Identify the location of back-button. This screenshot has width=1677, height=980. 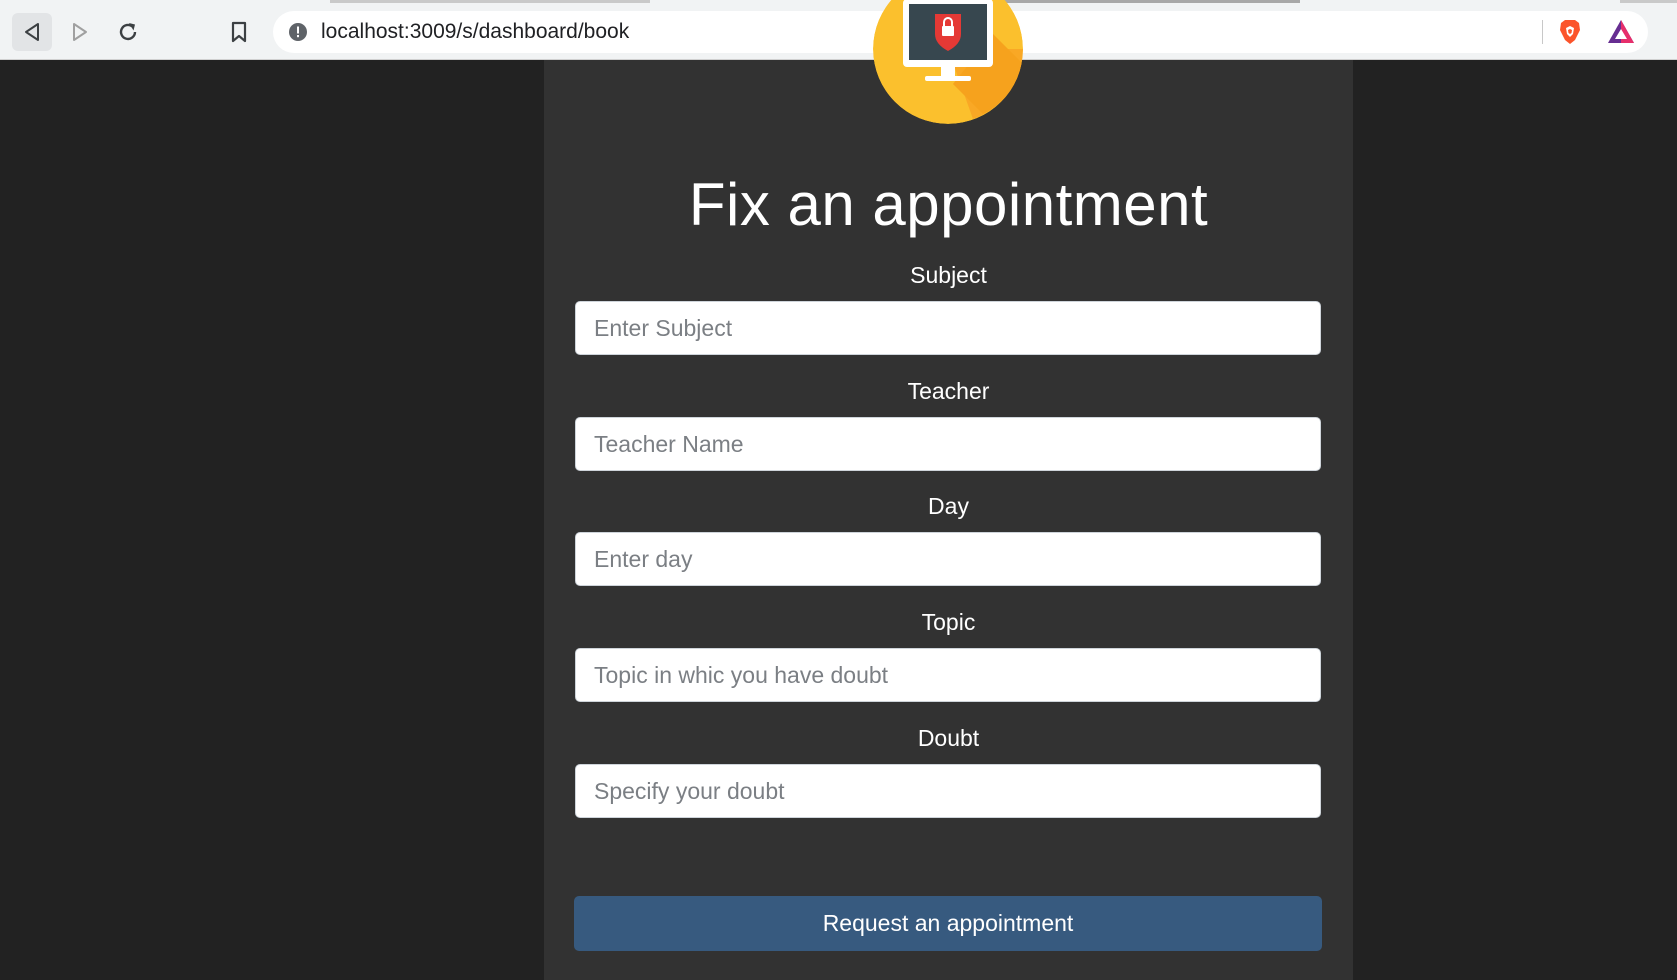
(32, 32).